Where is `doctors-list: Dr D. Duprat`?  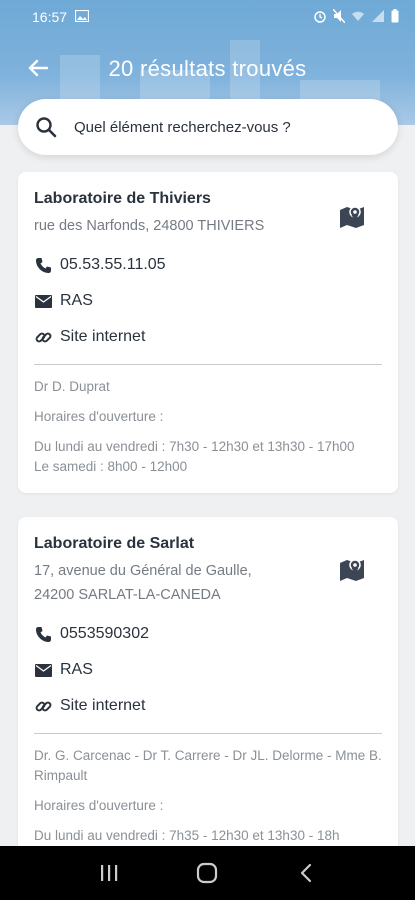
doctors-list: Dr D. Duprat is located at coordinates (72, 386).